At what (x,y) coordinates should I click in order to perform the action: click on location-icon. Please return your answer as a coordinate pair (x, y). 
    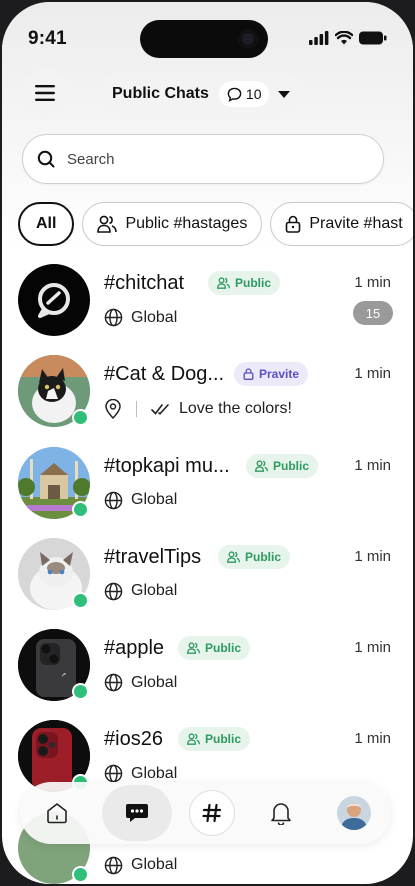
    Looking at the image, I should click on (113, 409).